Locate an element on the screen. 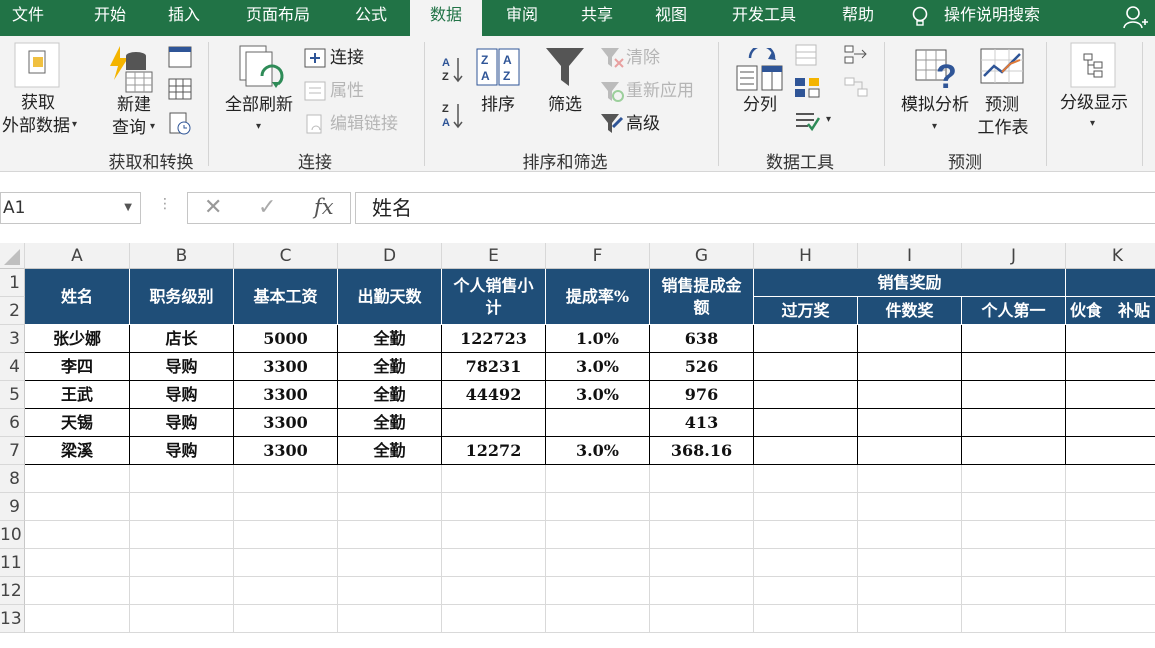  column-header-h: H is located at coordinates (806, 256).